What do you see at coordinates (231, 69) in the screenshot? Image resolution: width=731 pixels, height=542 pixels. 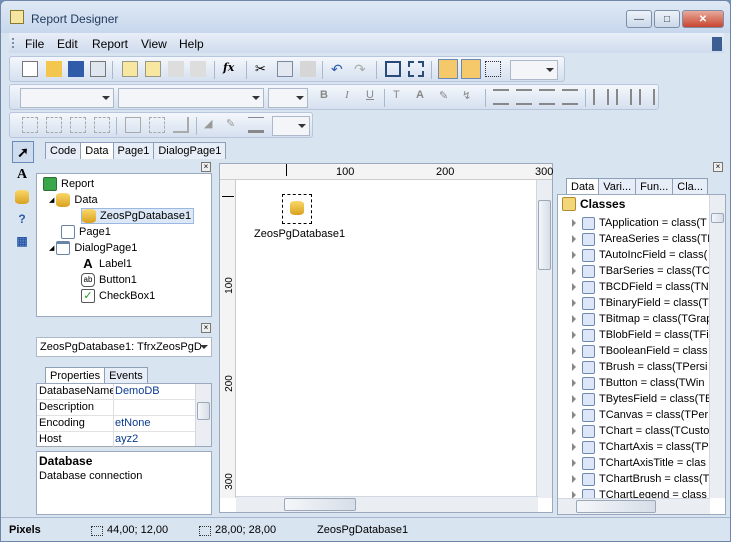 I see `function-icon: fx` at bounding box center [231, 69].